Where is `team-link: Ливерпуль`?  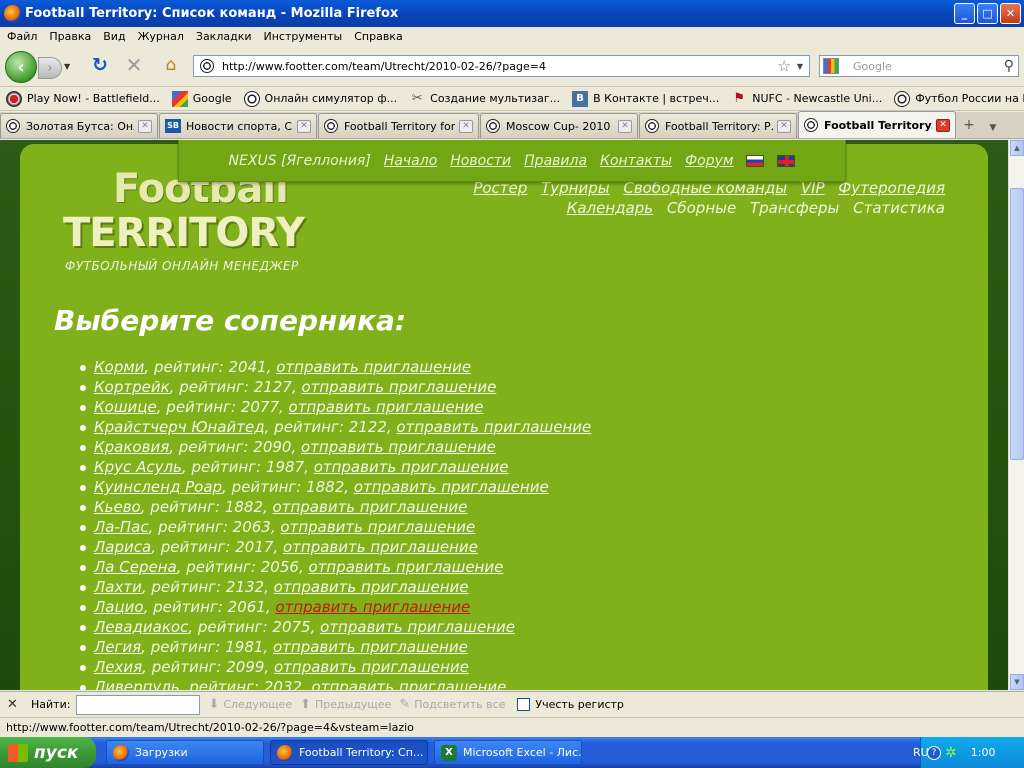 team-link: Ливерпуль is located at coordinates (137, 684).